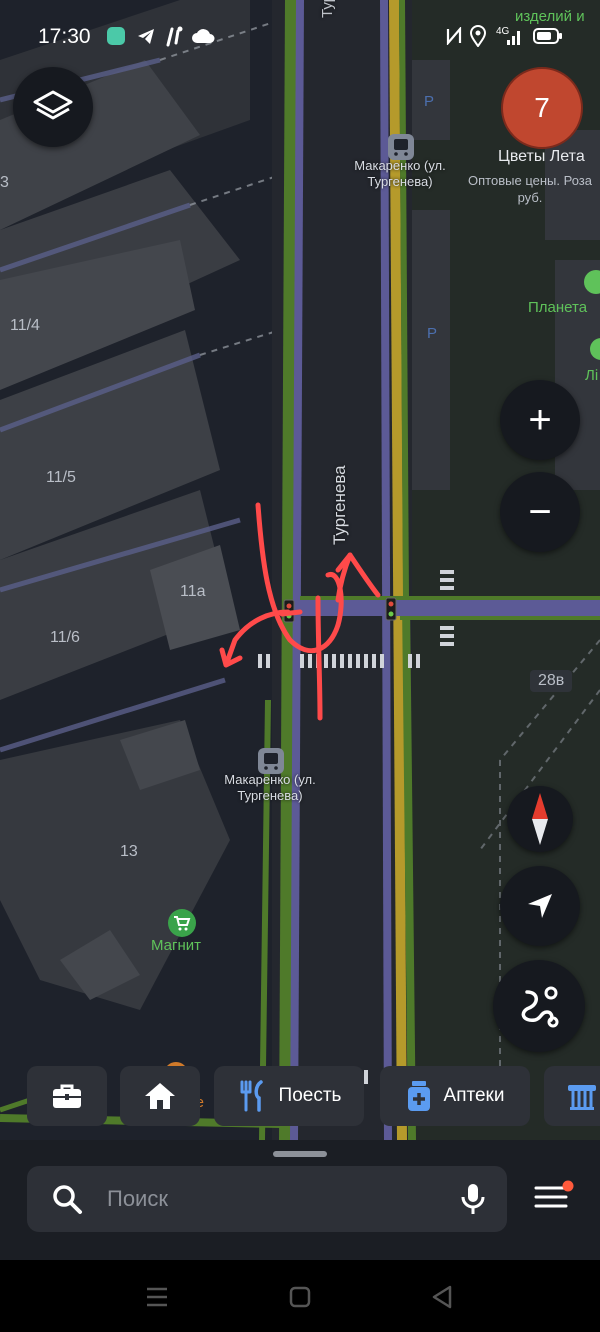 The height and width of the screenshot is (1332, 600). I want to click on building-number: 13, so click(129, 851).